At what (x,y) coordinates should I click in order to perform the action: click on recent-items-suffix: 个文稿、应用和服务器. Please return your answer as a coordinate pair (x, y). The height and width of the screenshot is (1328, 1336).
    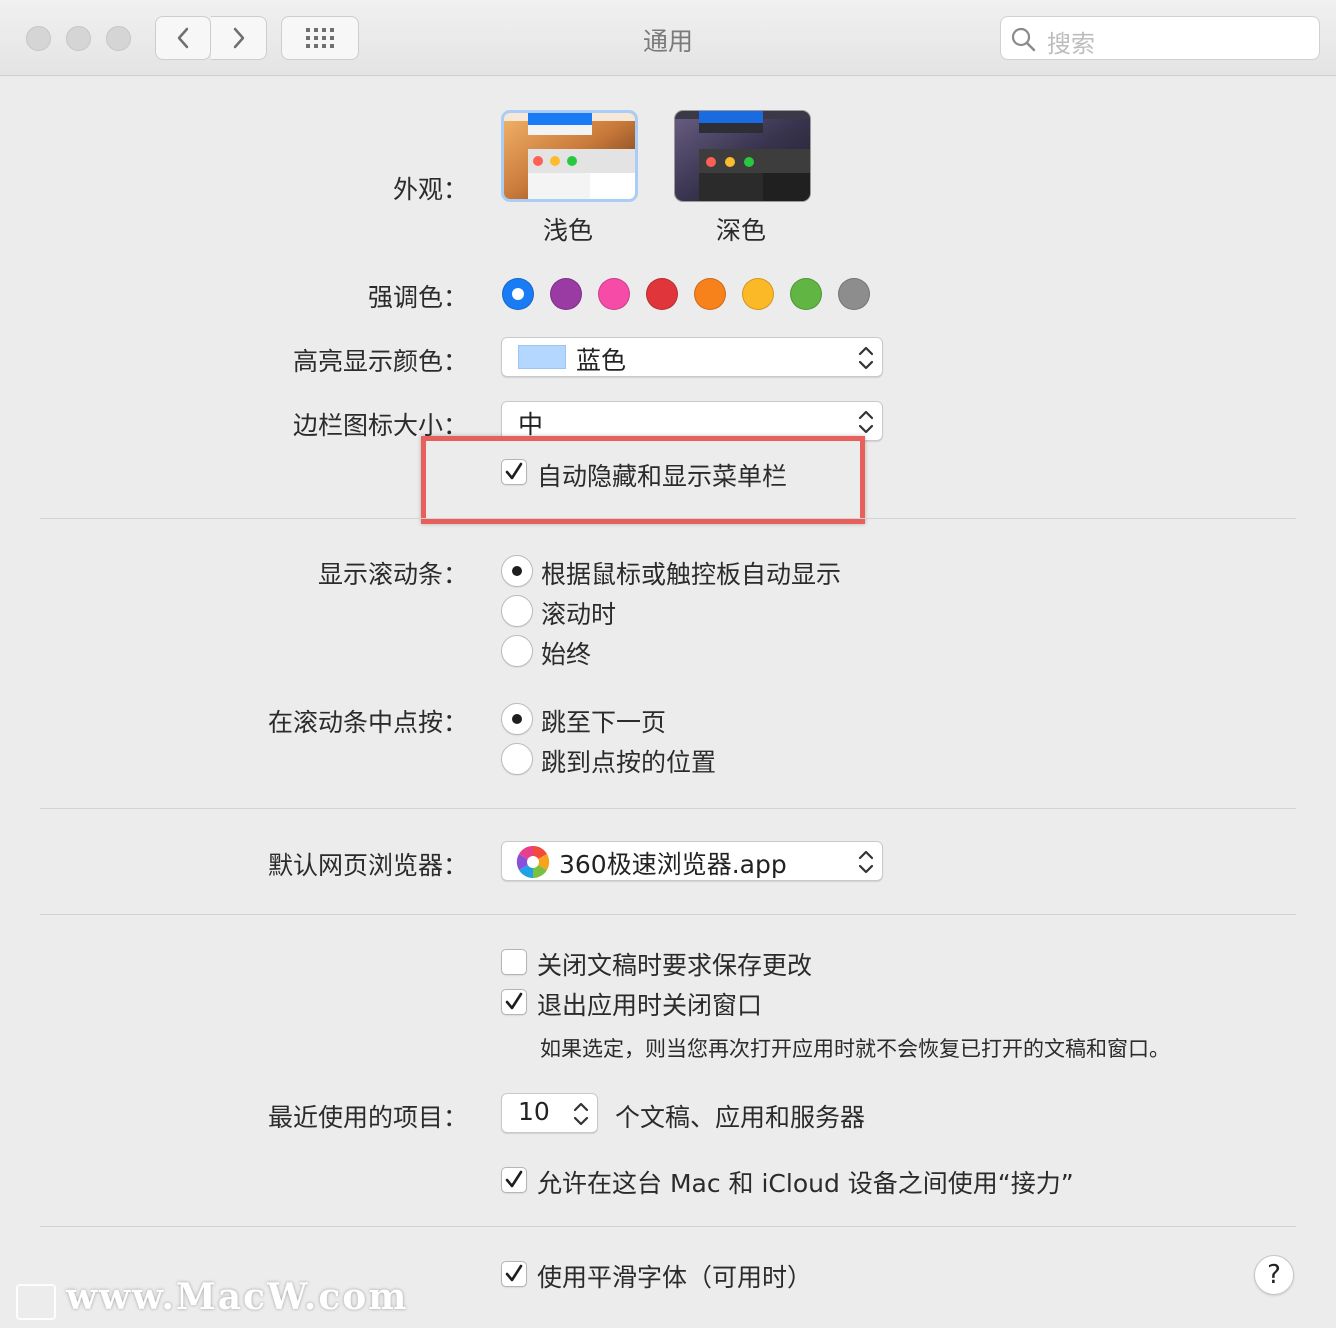
    Looking at the image, I should click on (740, 1117).